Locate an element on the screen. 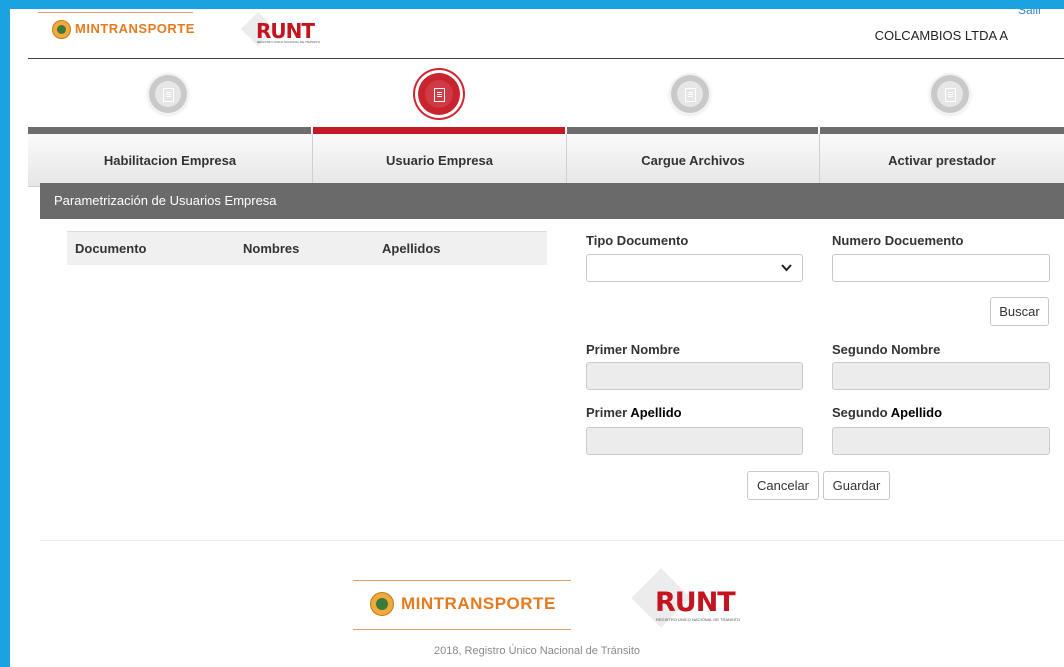 This screenshot has height=667, width=1064. column-header-apellidos: Apellidos is located at coordinates (411, 248).